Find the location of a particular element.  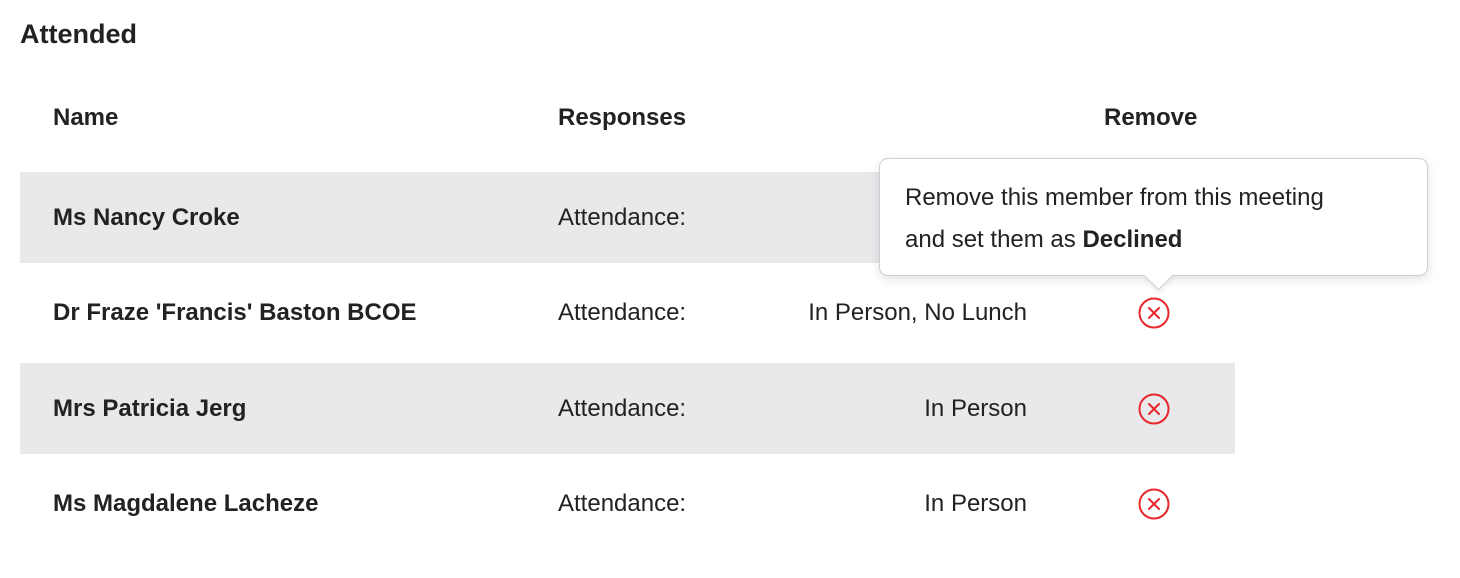

section-title: Attended is located at coordinates (78, 34).